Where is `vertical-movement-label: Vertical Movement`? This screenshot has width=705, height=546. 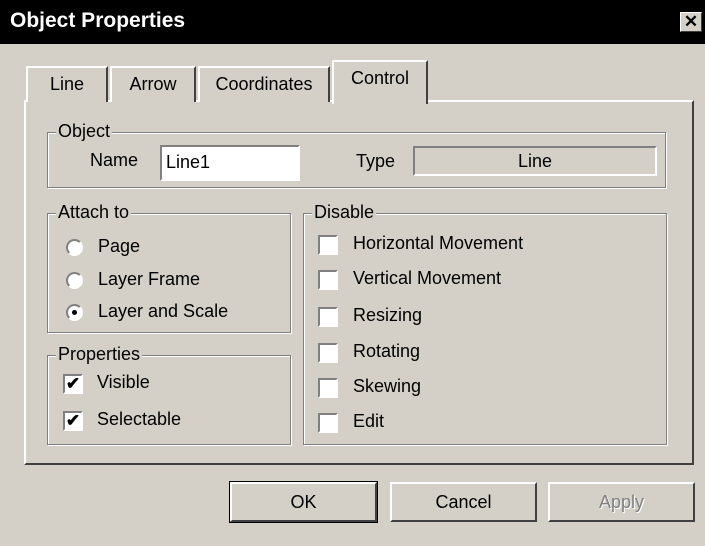 vertical-movement-label: Vertical Movement is located at coordinates (427, 278).